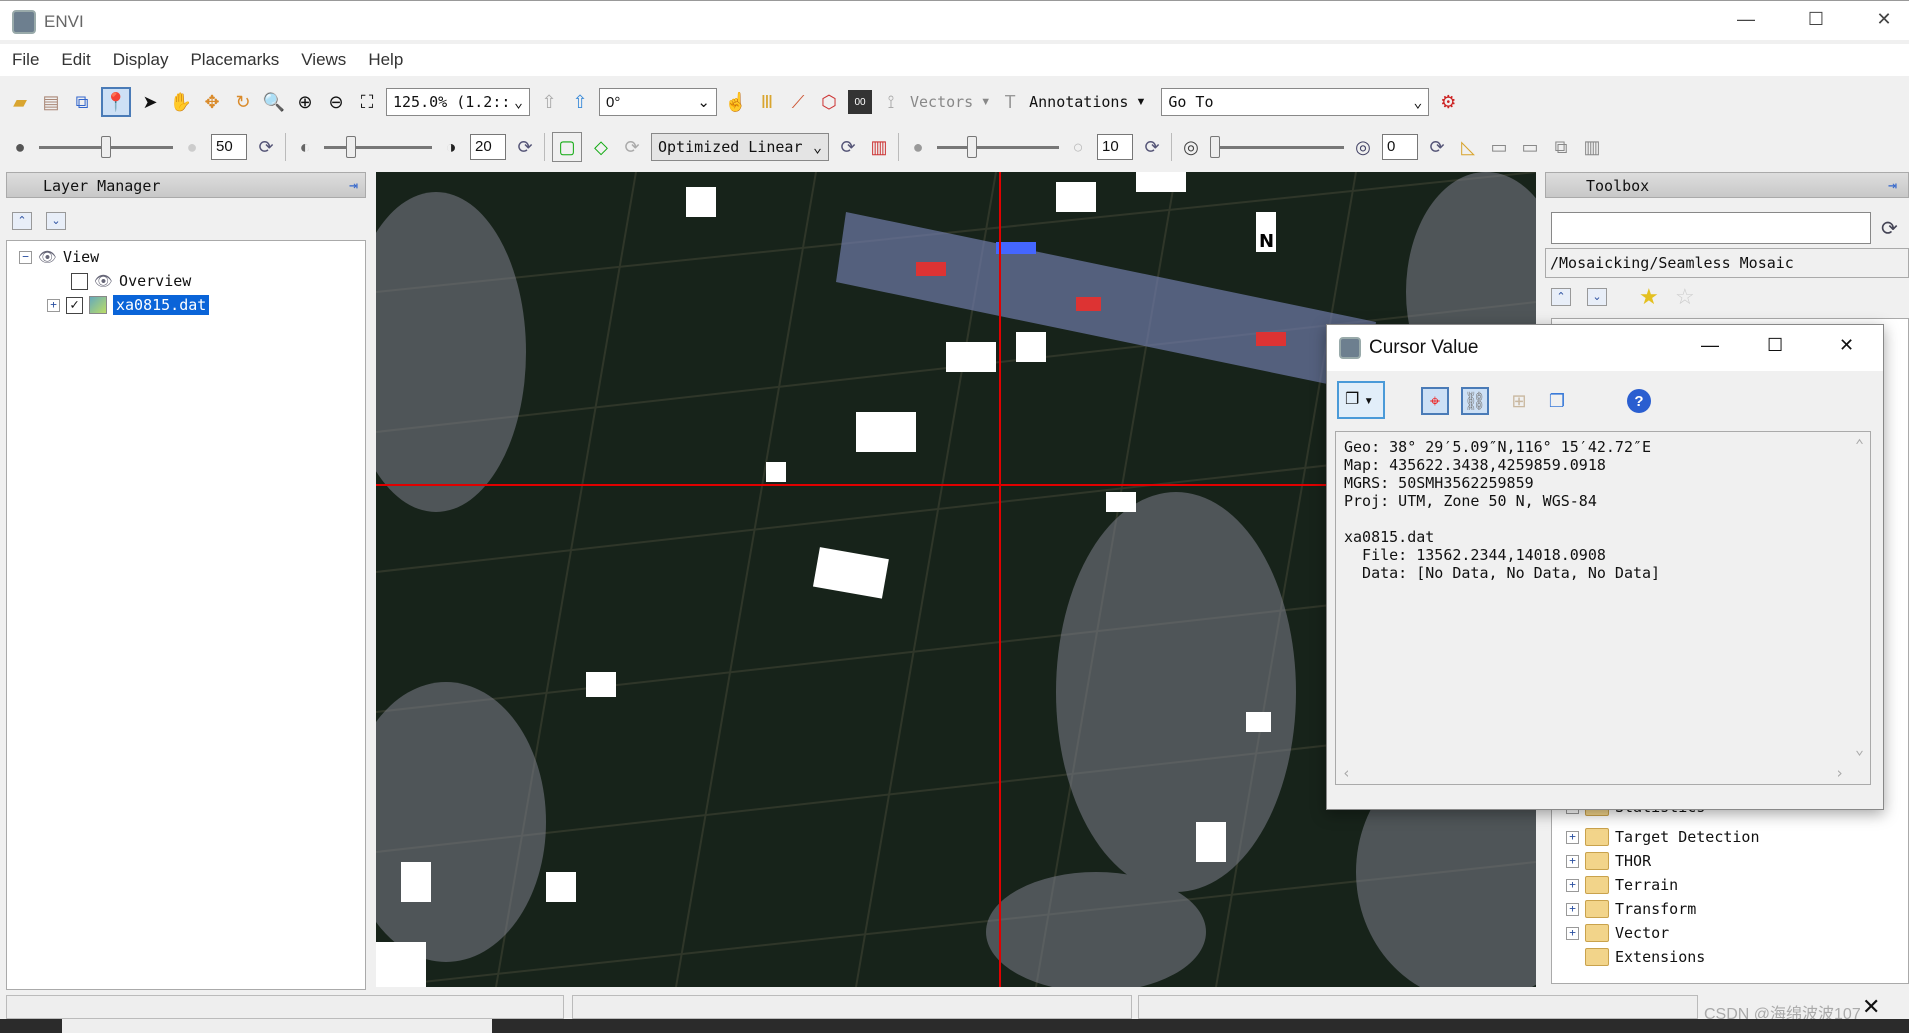 Image resolution: width=1909 pixels, height=1033 pixels. Describe the element at coordinates (829, 102) in the screenshot. I see `roi-icon: ⬡` at that location.